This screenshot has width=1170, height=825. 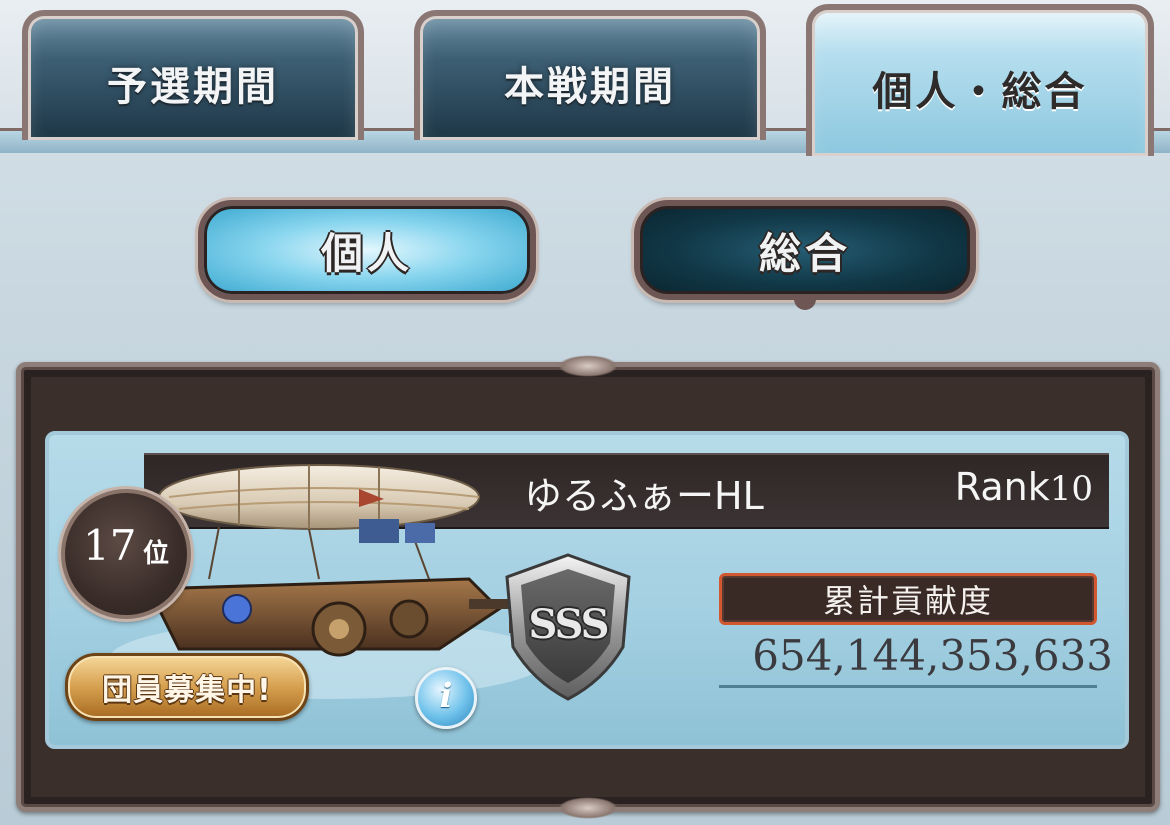 I want to click on overall-toggle-button: 総合, so click(x=805, y=255).